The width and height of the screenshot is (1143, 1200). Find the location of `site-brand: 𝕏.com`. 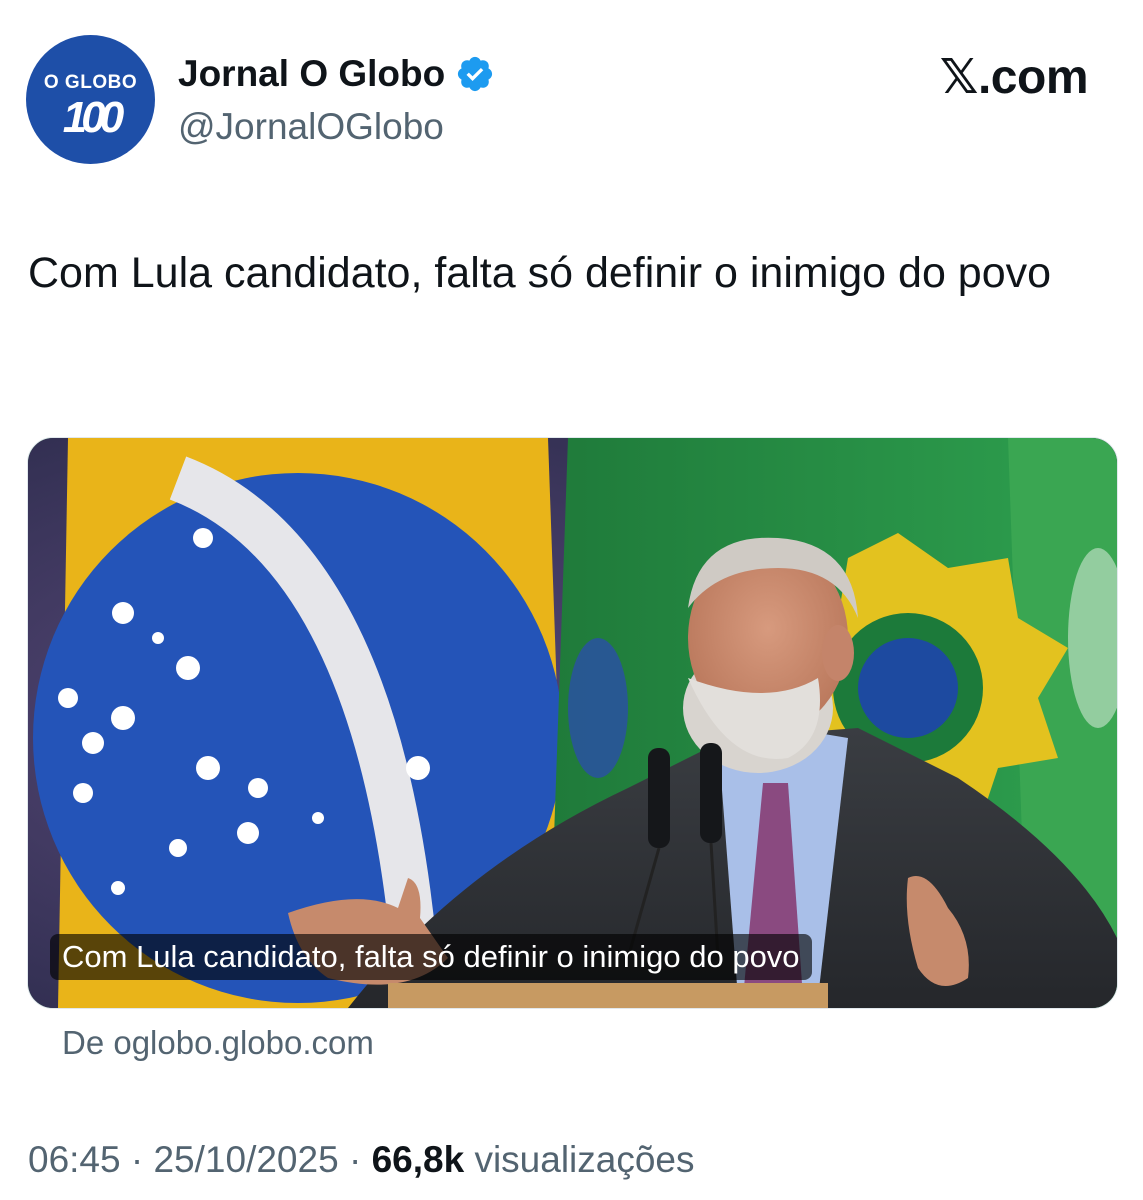

site-brand: 𝕏.com is located at coordinates (1014, 77).